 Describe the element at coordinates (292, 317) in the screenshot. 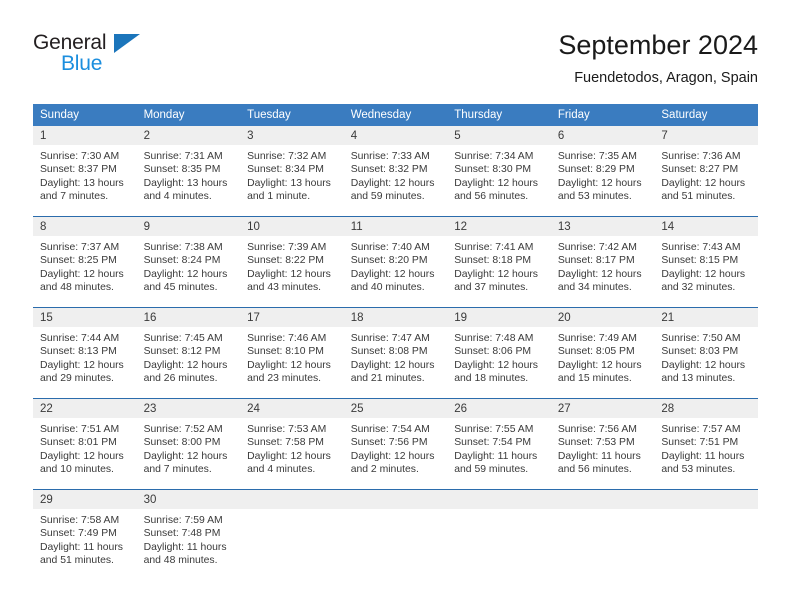

I see `day-number: 17` at that location.